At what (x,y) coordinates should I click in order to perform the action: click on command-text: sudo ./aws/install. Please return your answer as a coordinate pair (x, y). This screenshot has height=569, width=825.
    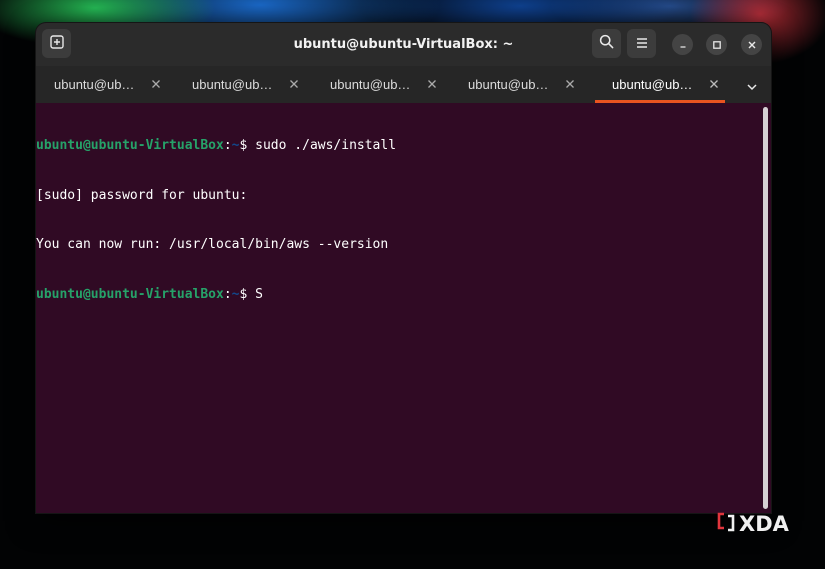
    Looking at the image, I should click on (326, 145).